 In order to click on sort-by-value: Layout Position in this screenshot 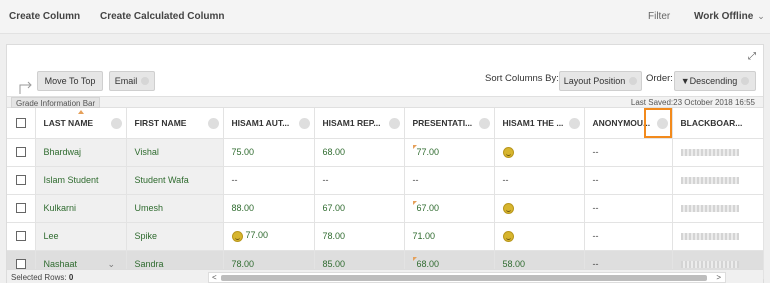, I will do `click(594, 81)`.